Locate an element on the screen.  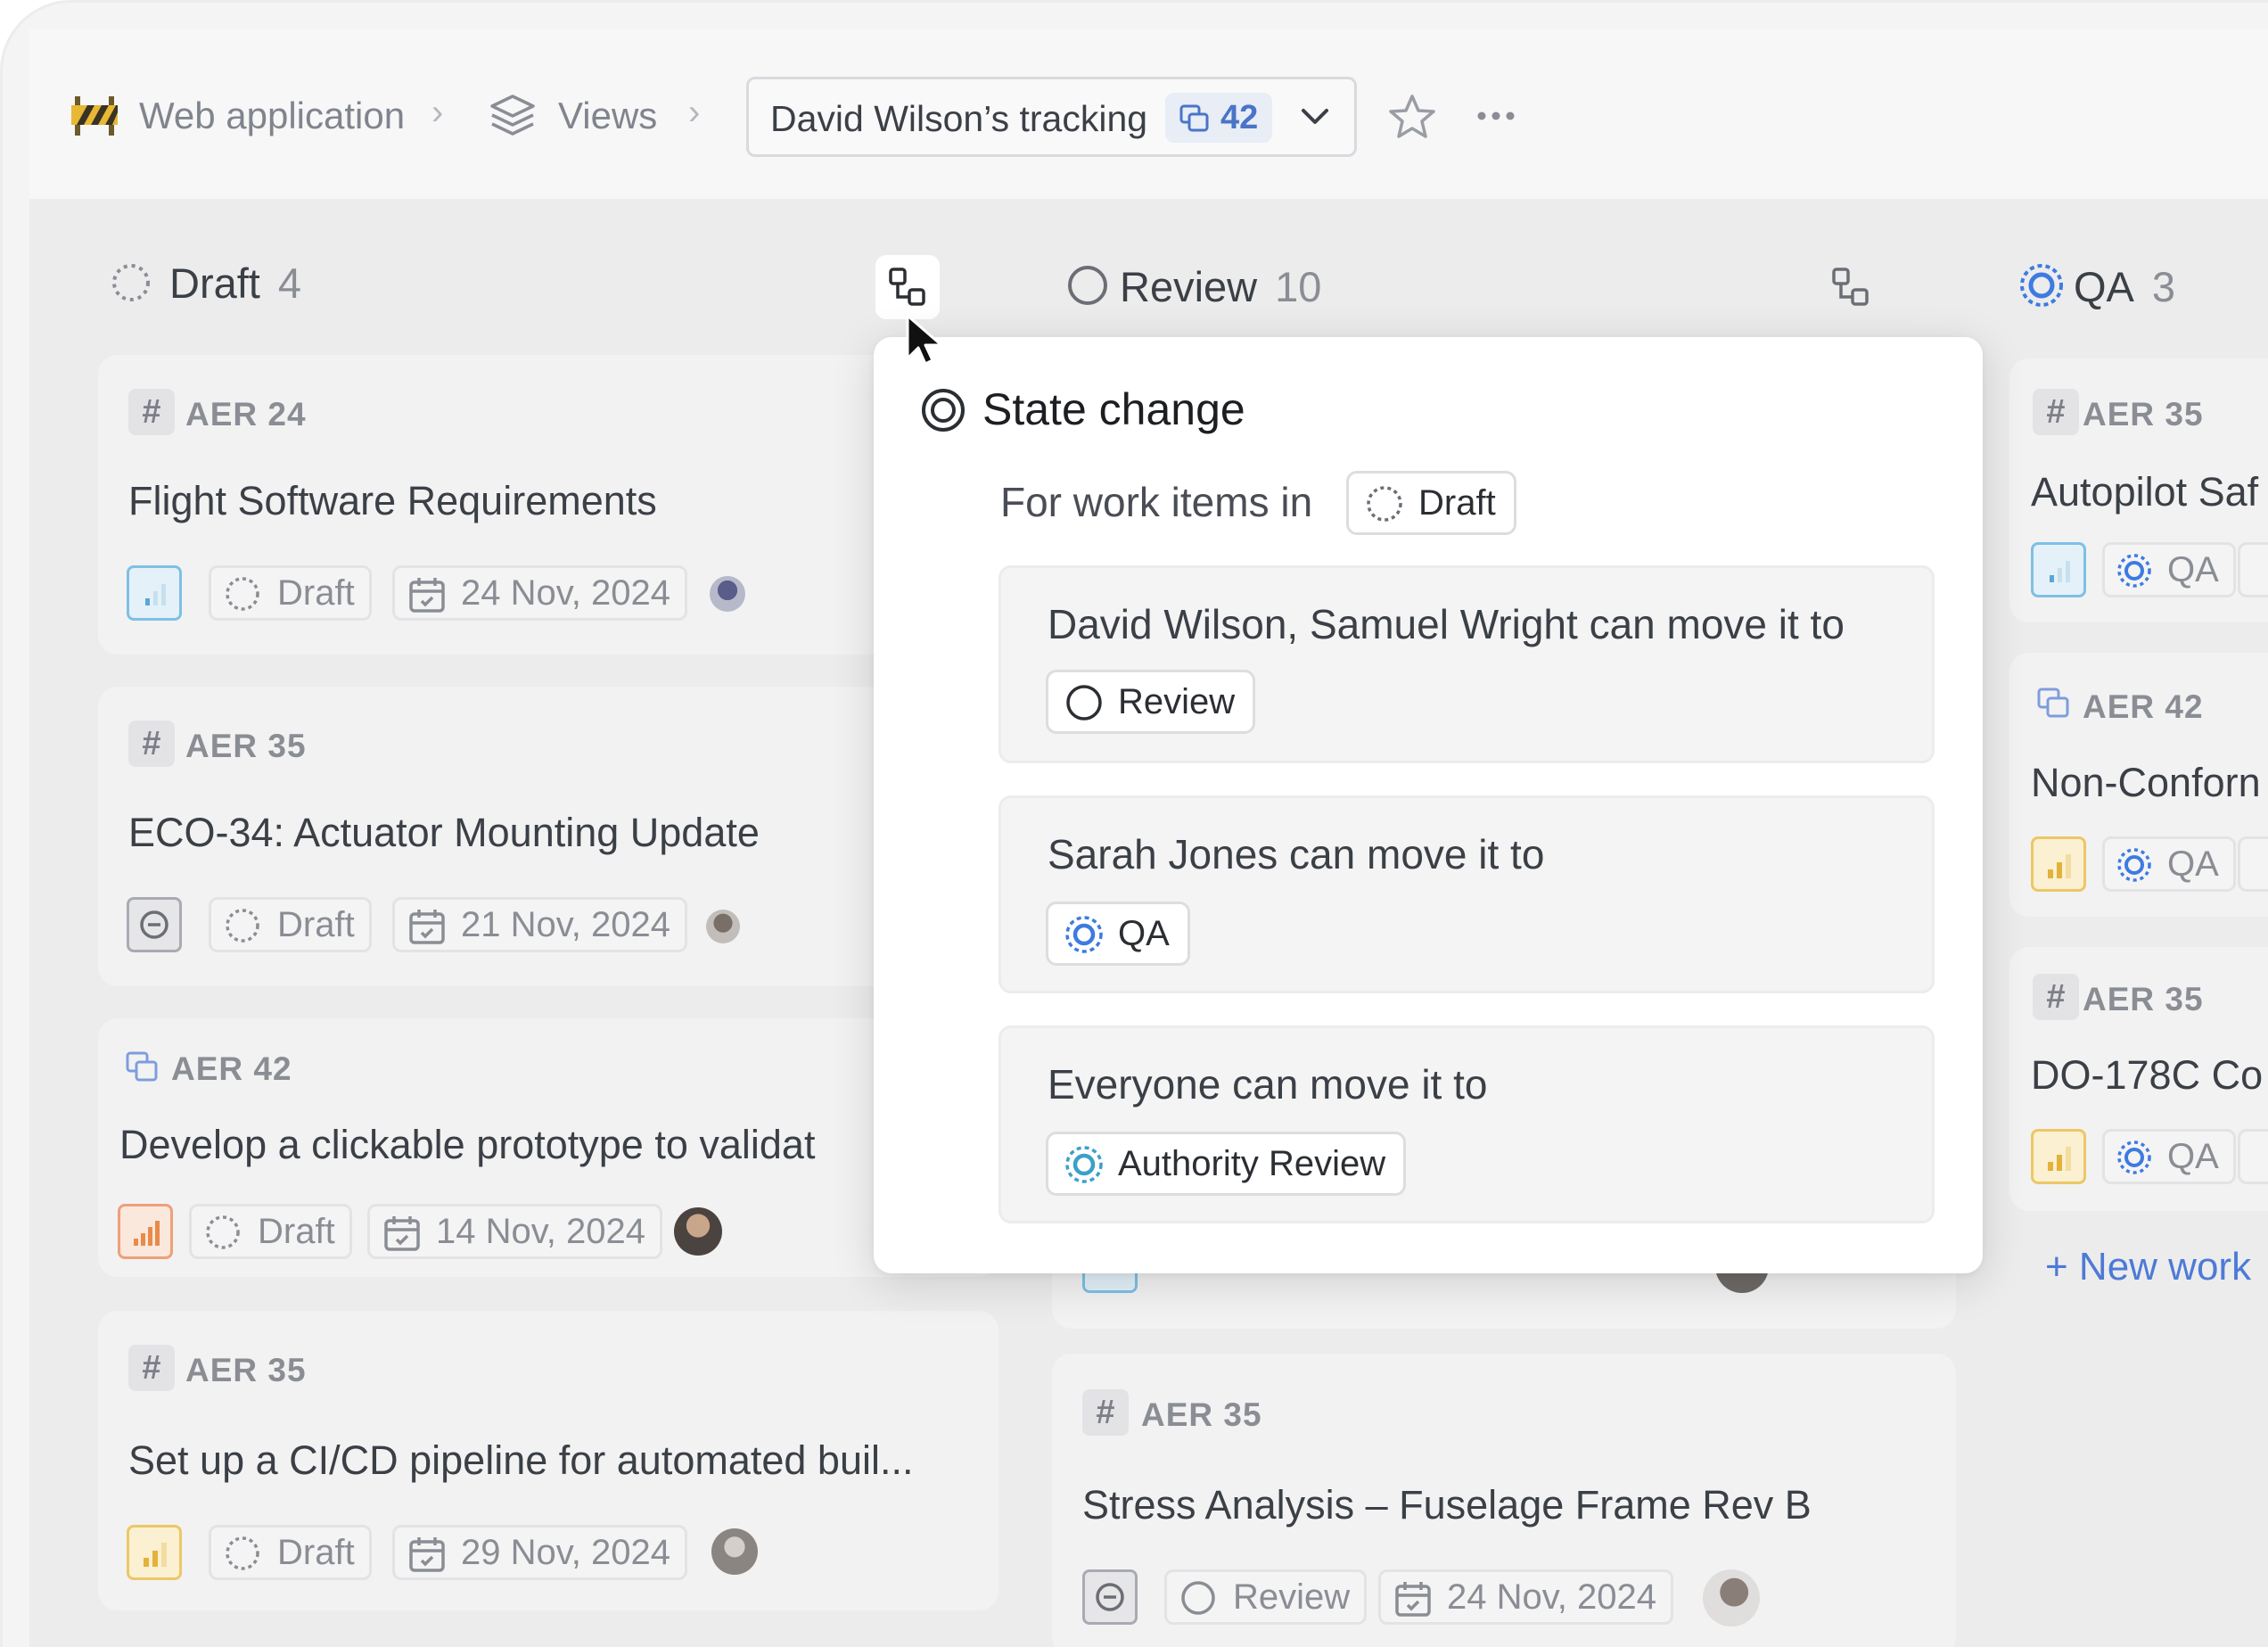
column-header-qa: QA 3 is located at coordinates (2124, 286).